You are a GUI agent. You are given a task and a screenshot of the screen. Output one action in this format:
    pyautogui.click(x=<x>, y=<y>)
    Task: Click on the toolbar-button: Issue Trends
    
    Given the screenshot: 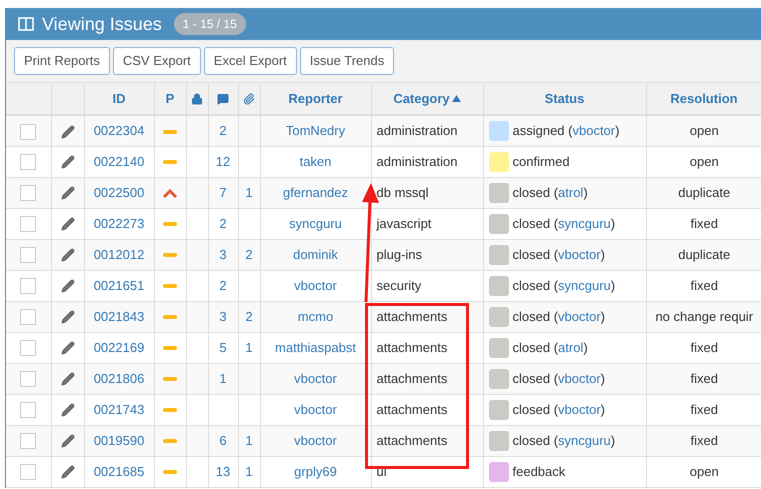 What is the action you would take?
    pyautogui.click(x=347, y=61)
    